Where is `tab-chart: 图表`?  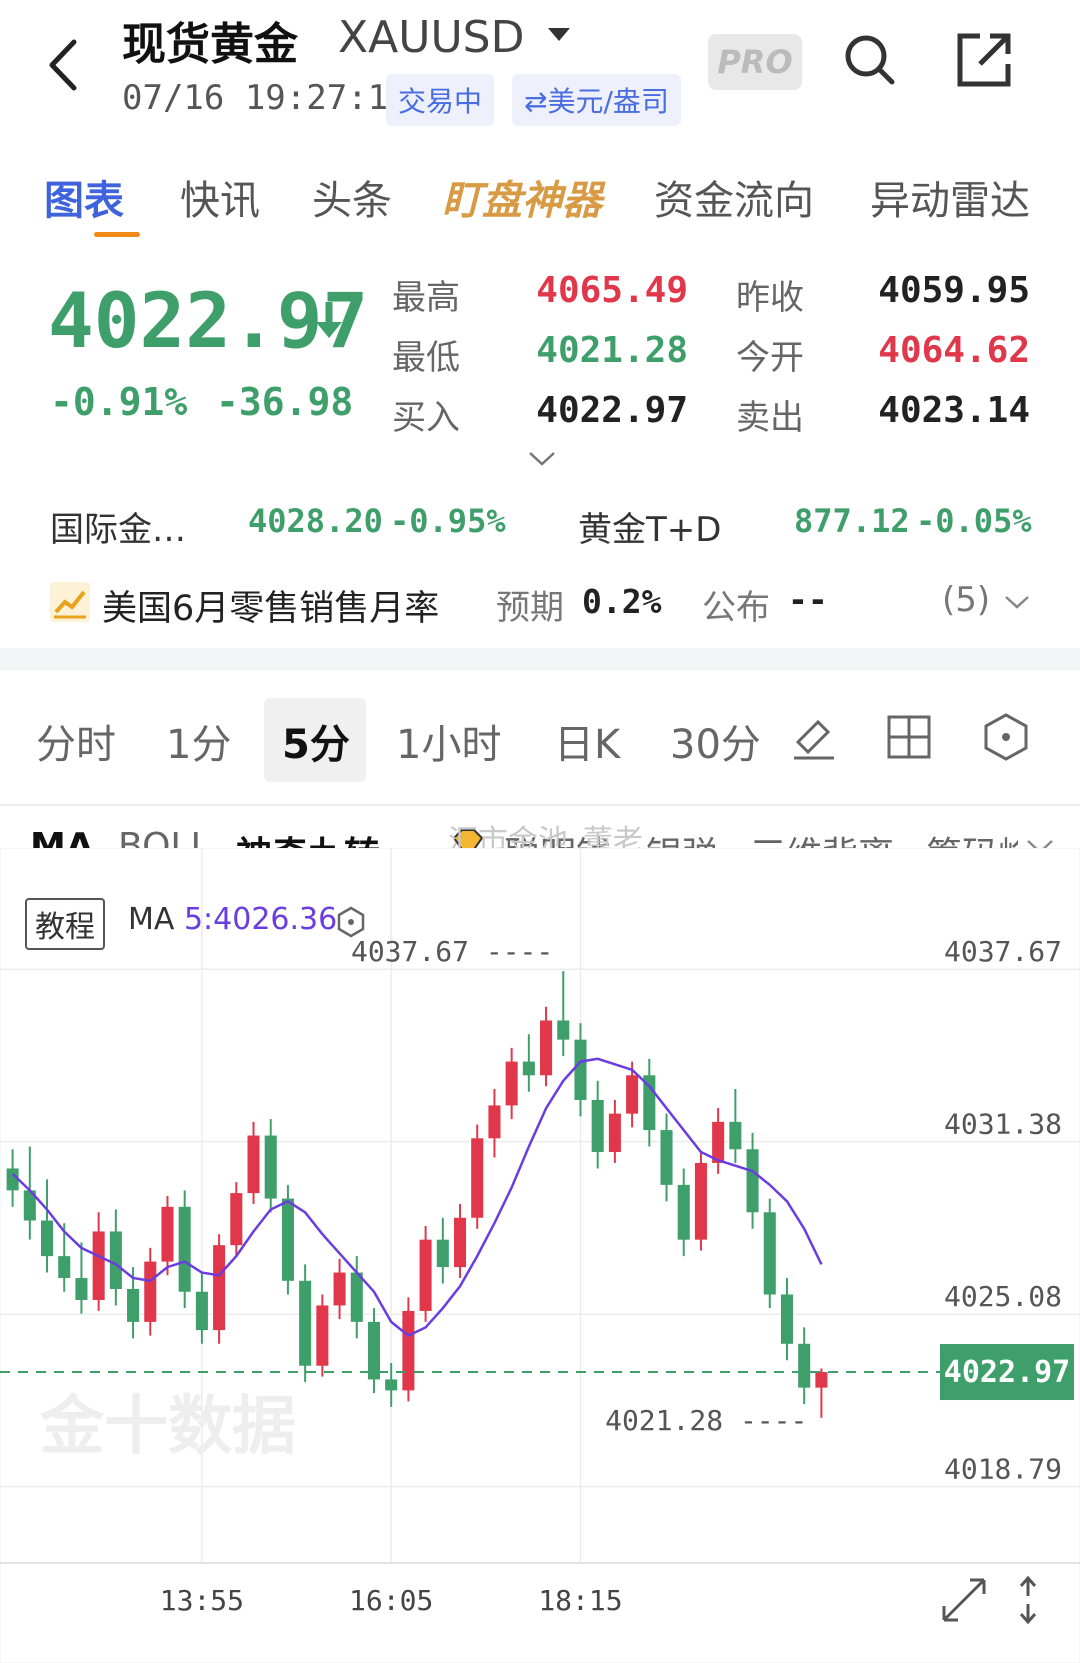 tab-chart: 图表 is located at coordinates (84, 197).